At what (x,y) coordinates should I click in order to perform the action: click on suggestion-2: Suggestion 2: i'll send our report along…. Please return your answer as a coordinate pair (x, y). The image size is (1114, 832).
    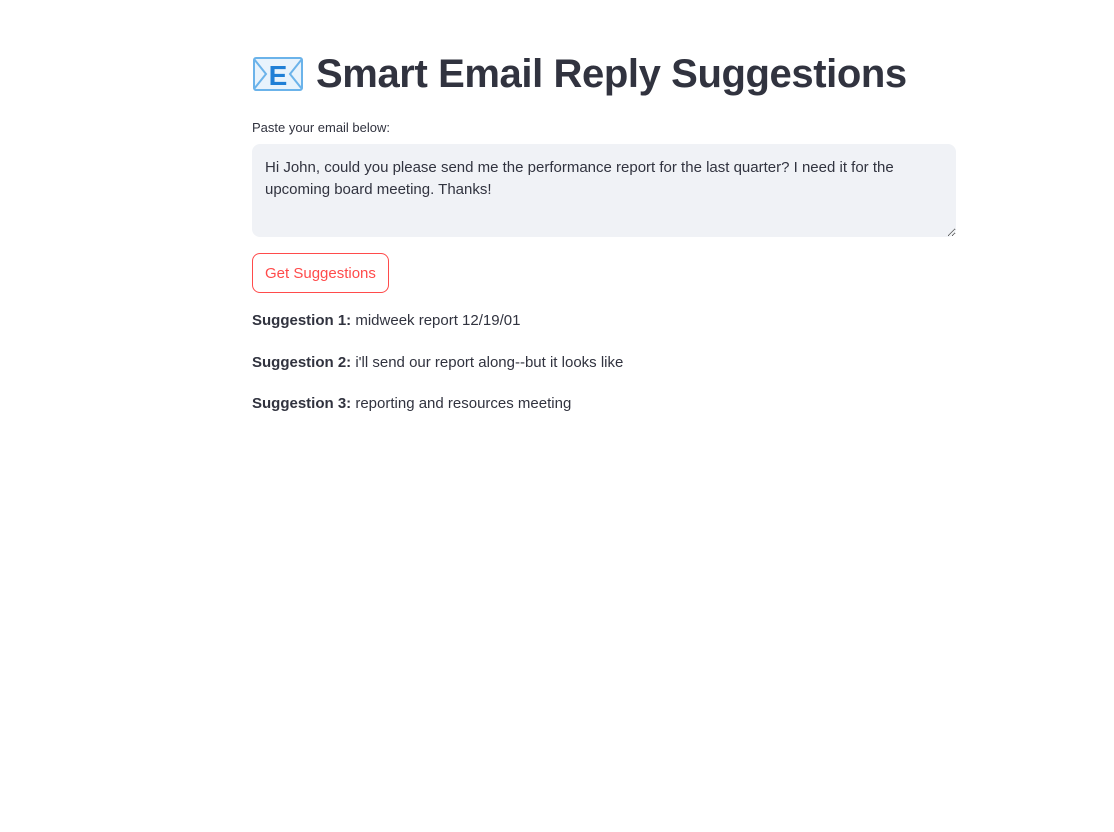
    Looking at the image, I should click on (437, 362).